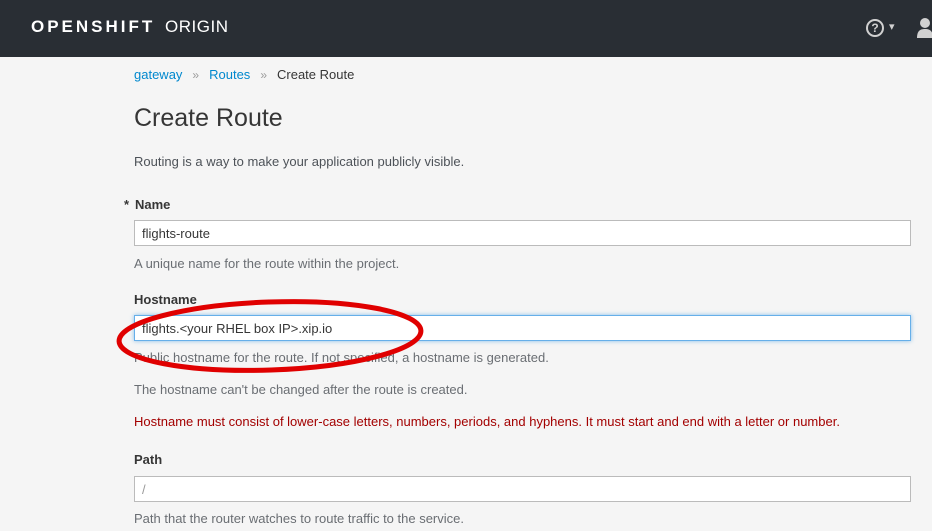  Describe the element at coordinates (148, 459) in the screenshot. I see `path-label: Path` at that location.